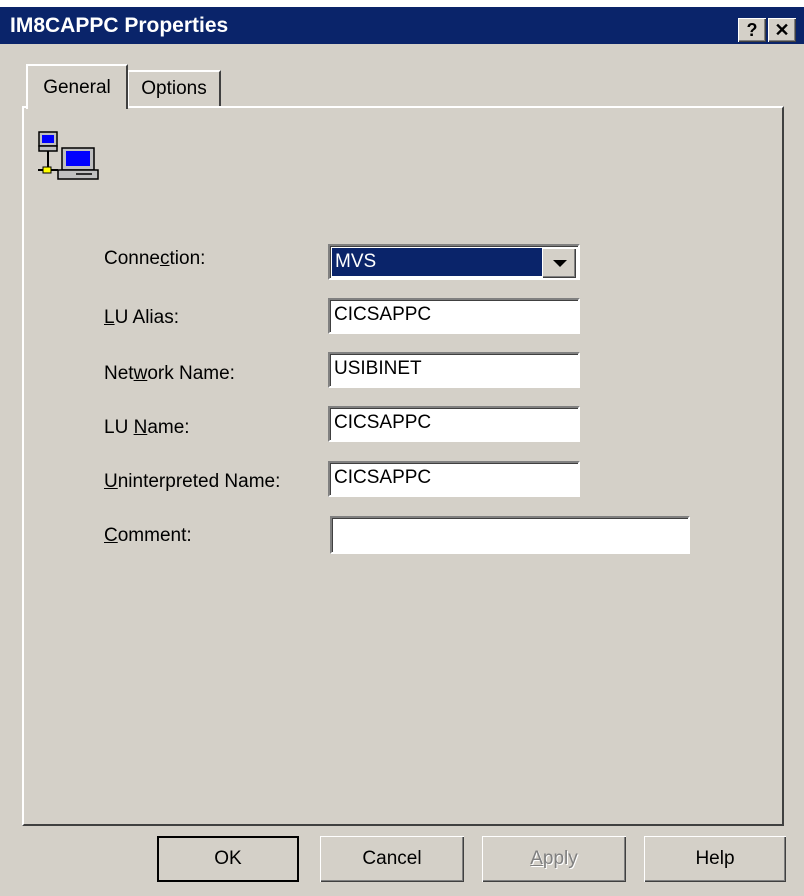 The image size is (804, 896). Describe the element at coordinates (437, 262) in the screenshot. I see `connection-selected-value: MVS` at that location.